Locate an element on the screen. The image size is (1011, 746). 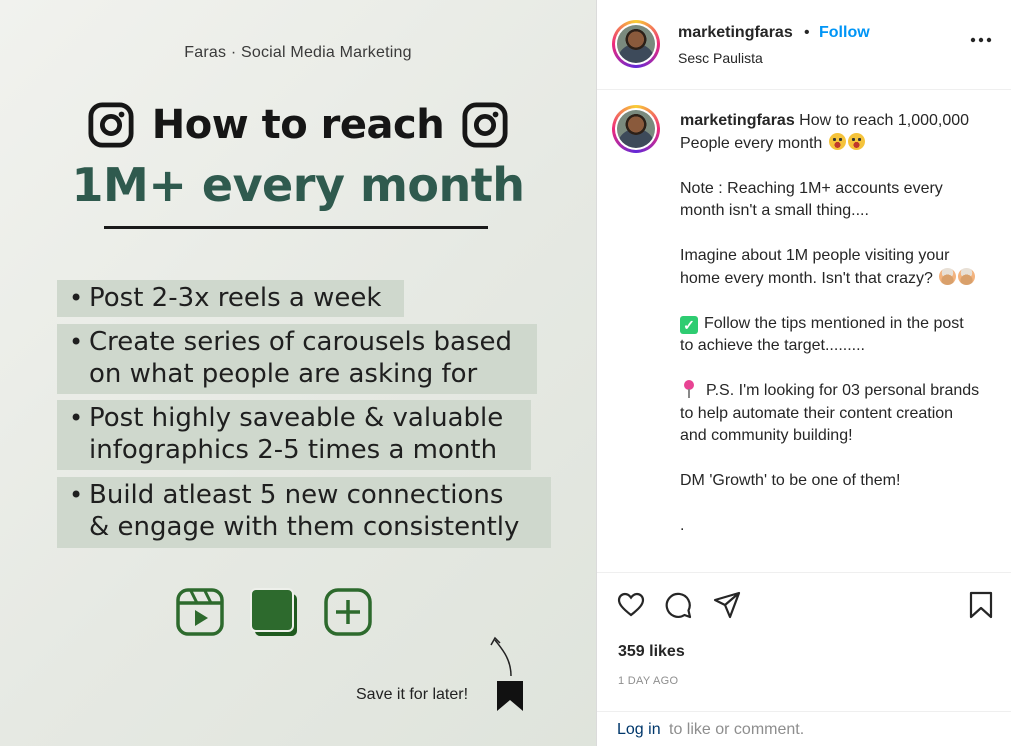
follow-button: Follow is located at coordinates (844, 33).